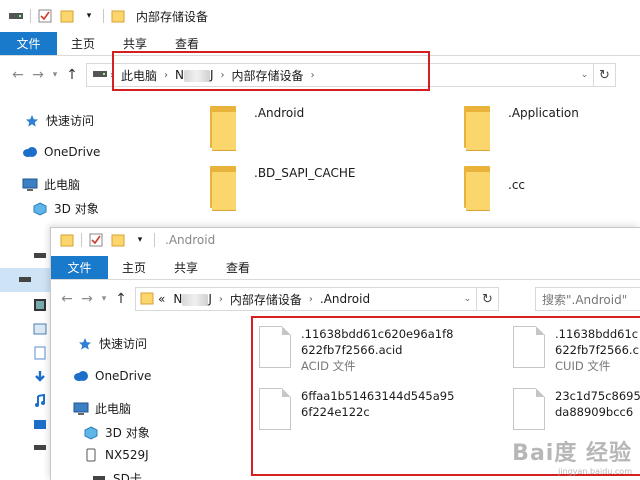 Image resolution: width=640 pixels, height=480 pixels. What do you see at coordinates (186, 267) in the screenshot?
I see `tab-share: 共享` at bounding box center [186, 267].